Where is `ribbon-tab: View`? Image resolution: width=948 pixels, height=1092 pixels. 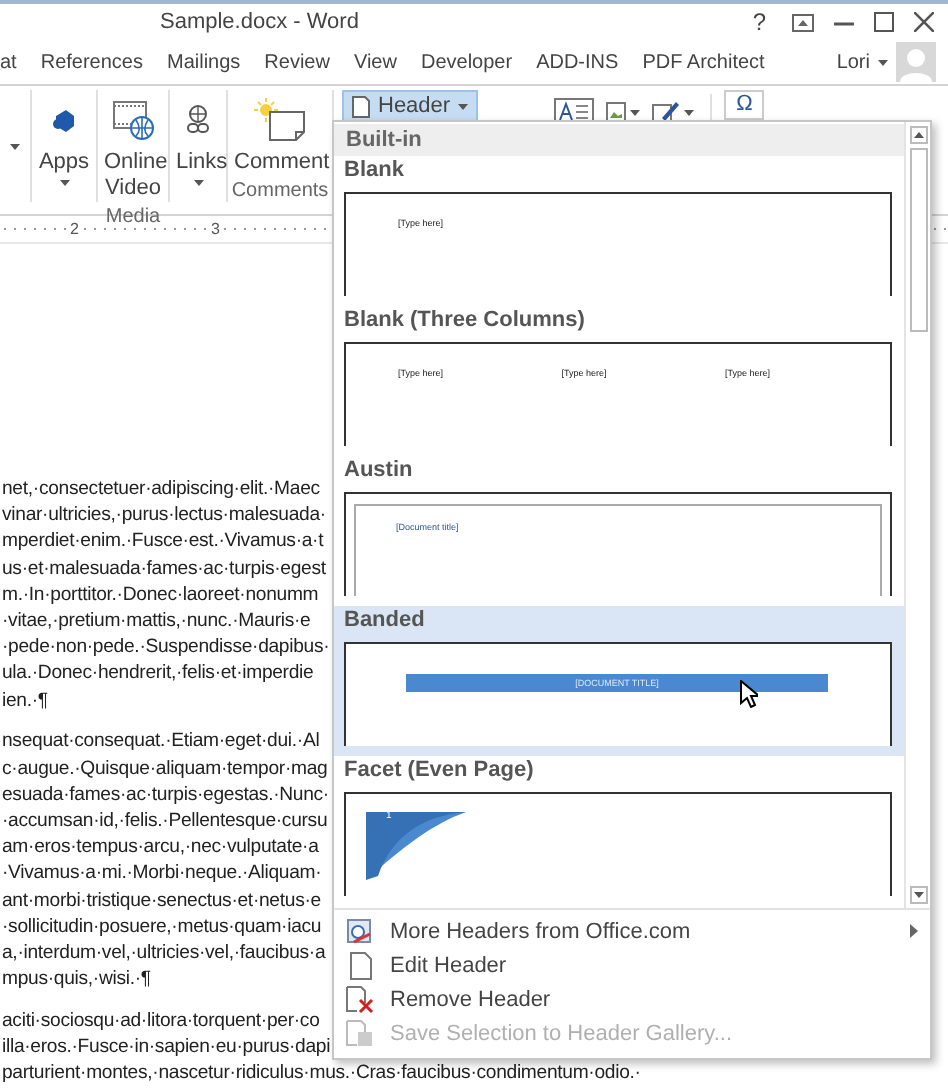
ribbon-tab: View is located at coordinates (375, 62).